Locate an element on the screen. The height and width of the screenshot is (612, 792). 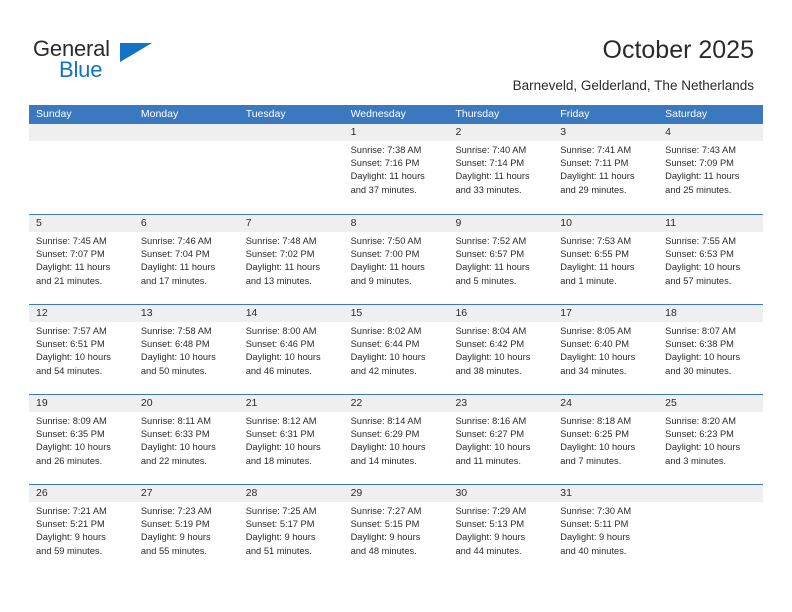
day-number: 17 is located at coordinates (606, 313).